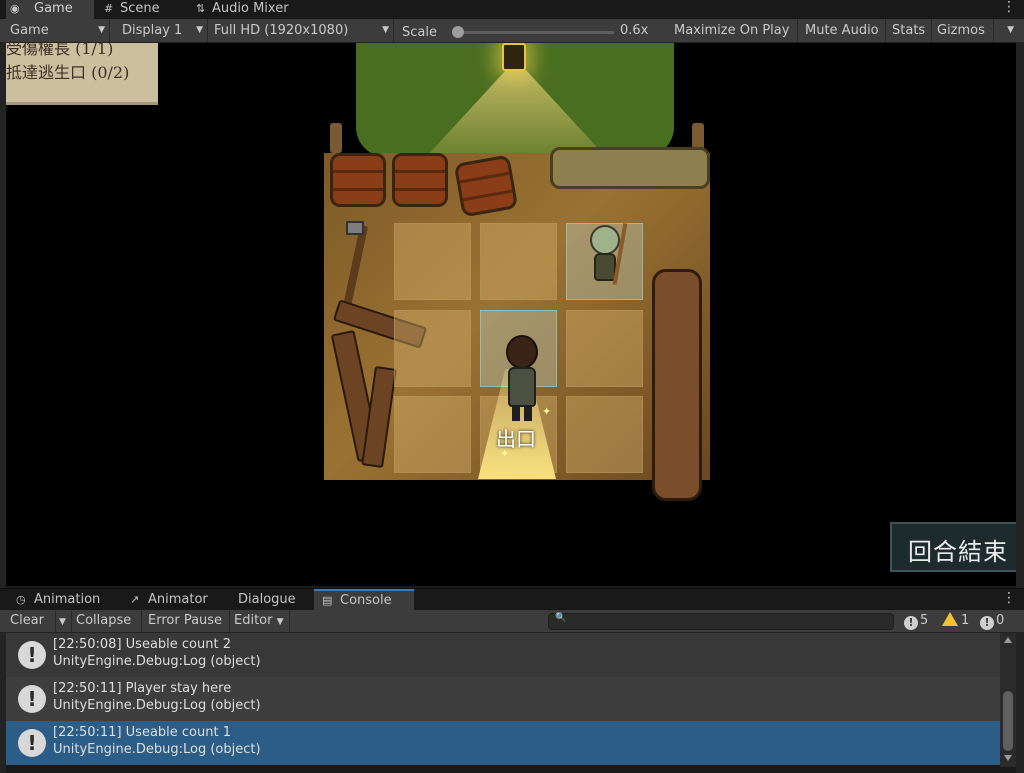 The image size is (1024, 773). I want to click on end-turn-label: 回合結束, so click(958, 552).